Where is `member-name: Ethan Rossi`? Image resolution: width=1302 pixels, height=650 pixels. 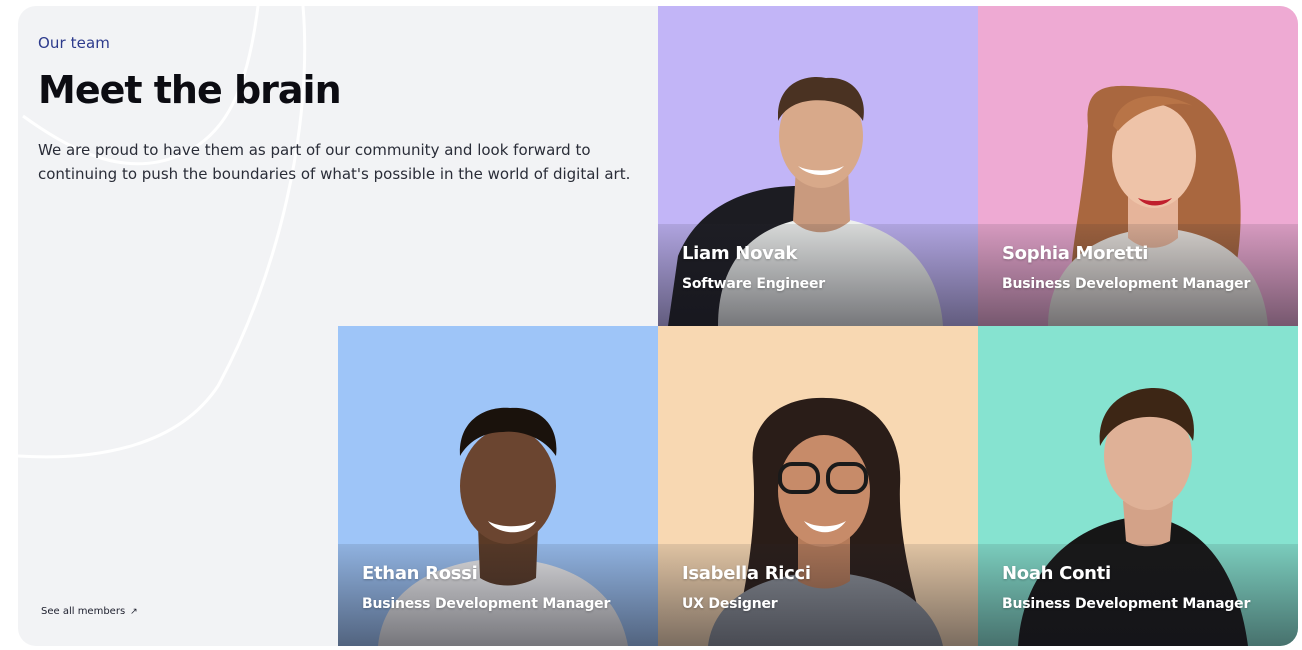
member-name: Ethan Rossi is located at coordinates (420, 573).